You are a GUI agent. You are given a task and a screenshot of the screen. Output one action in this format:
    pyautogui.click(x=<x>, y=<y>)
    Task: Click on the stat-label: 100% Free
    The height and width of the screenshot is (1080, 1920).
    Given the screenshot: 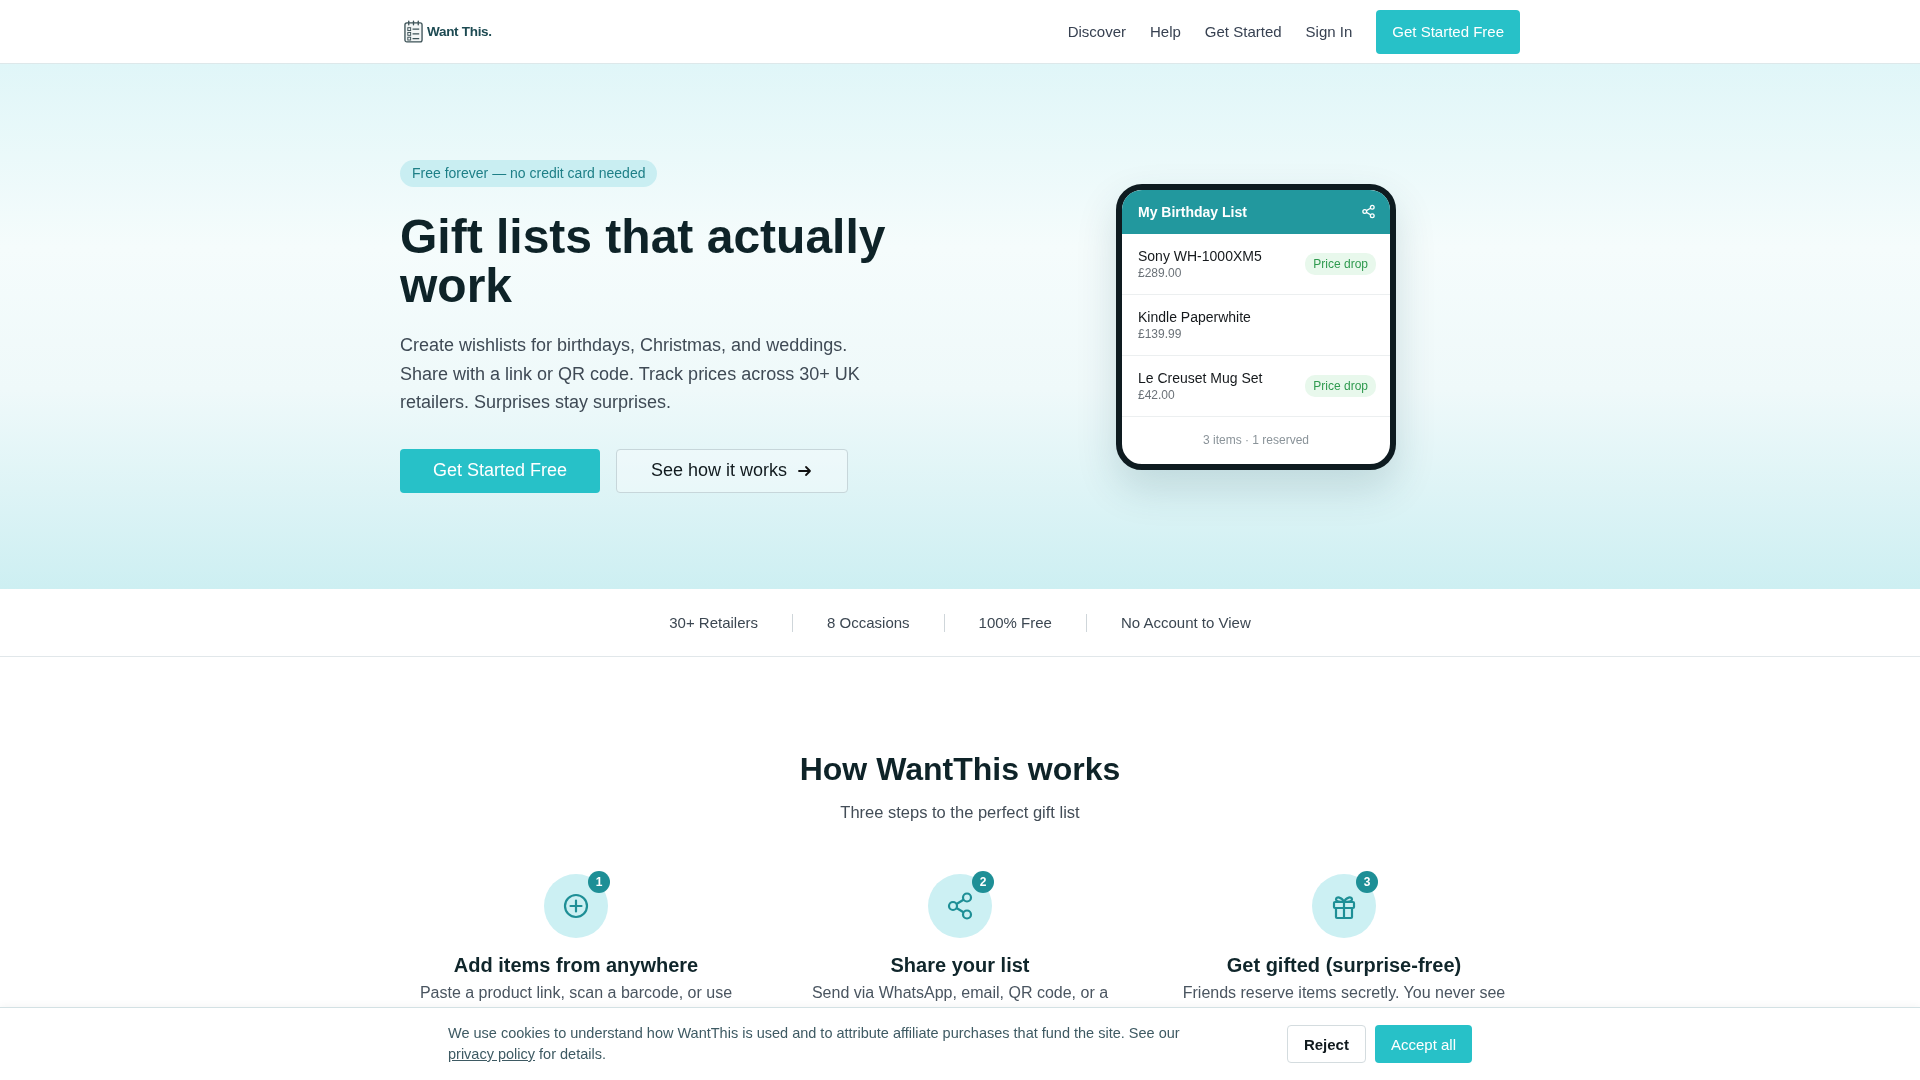 What is the action you would take?
    pyautogui.click(x=1015, y=622)
    